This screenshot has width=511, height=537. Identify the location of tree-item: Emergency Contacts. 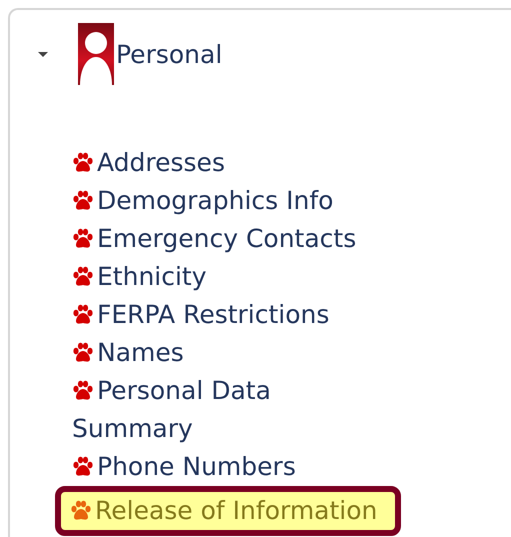
(221, 239).